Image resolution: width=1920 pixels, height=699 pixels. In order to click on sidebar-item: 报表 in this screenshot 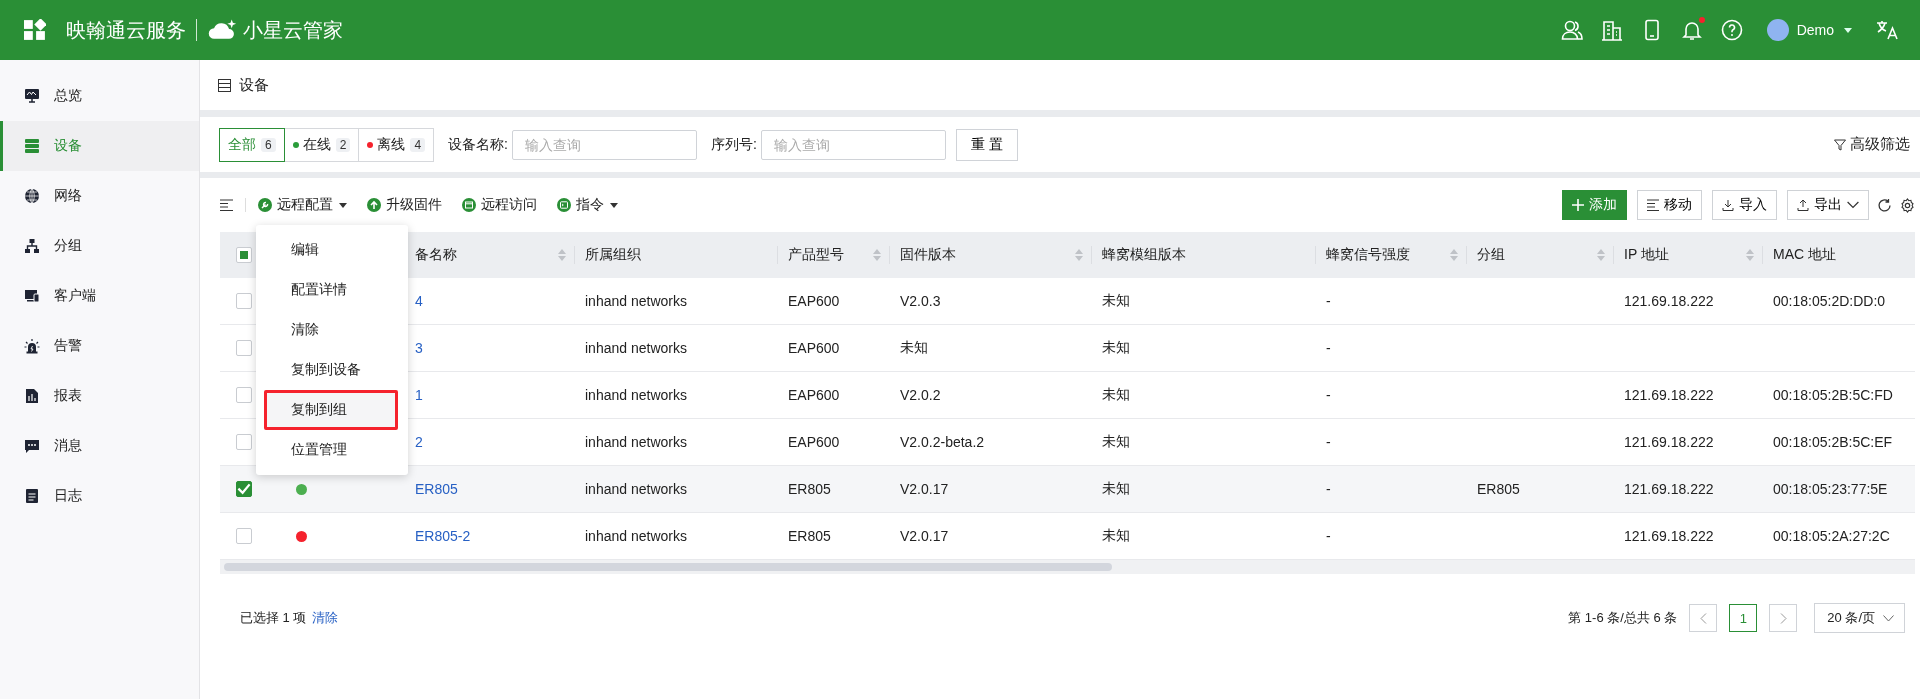, I will do `click(99, 396)`.